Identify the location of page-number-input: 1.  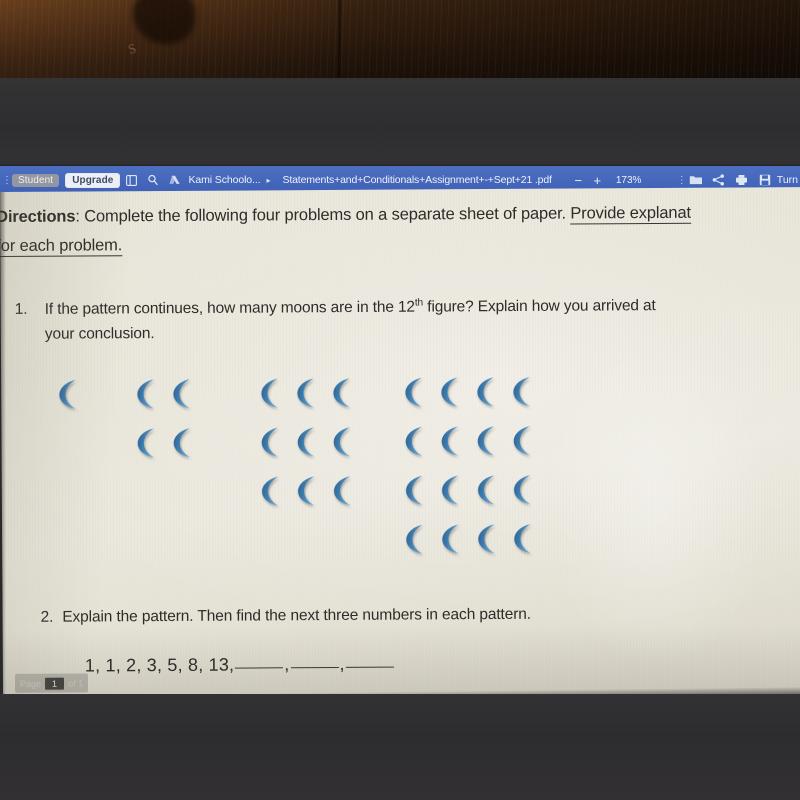
(54, 683).